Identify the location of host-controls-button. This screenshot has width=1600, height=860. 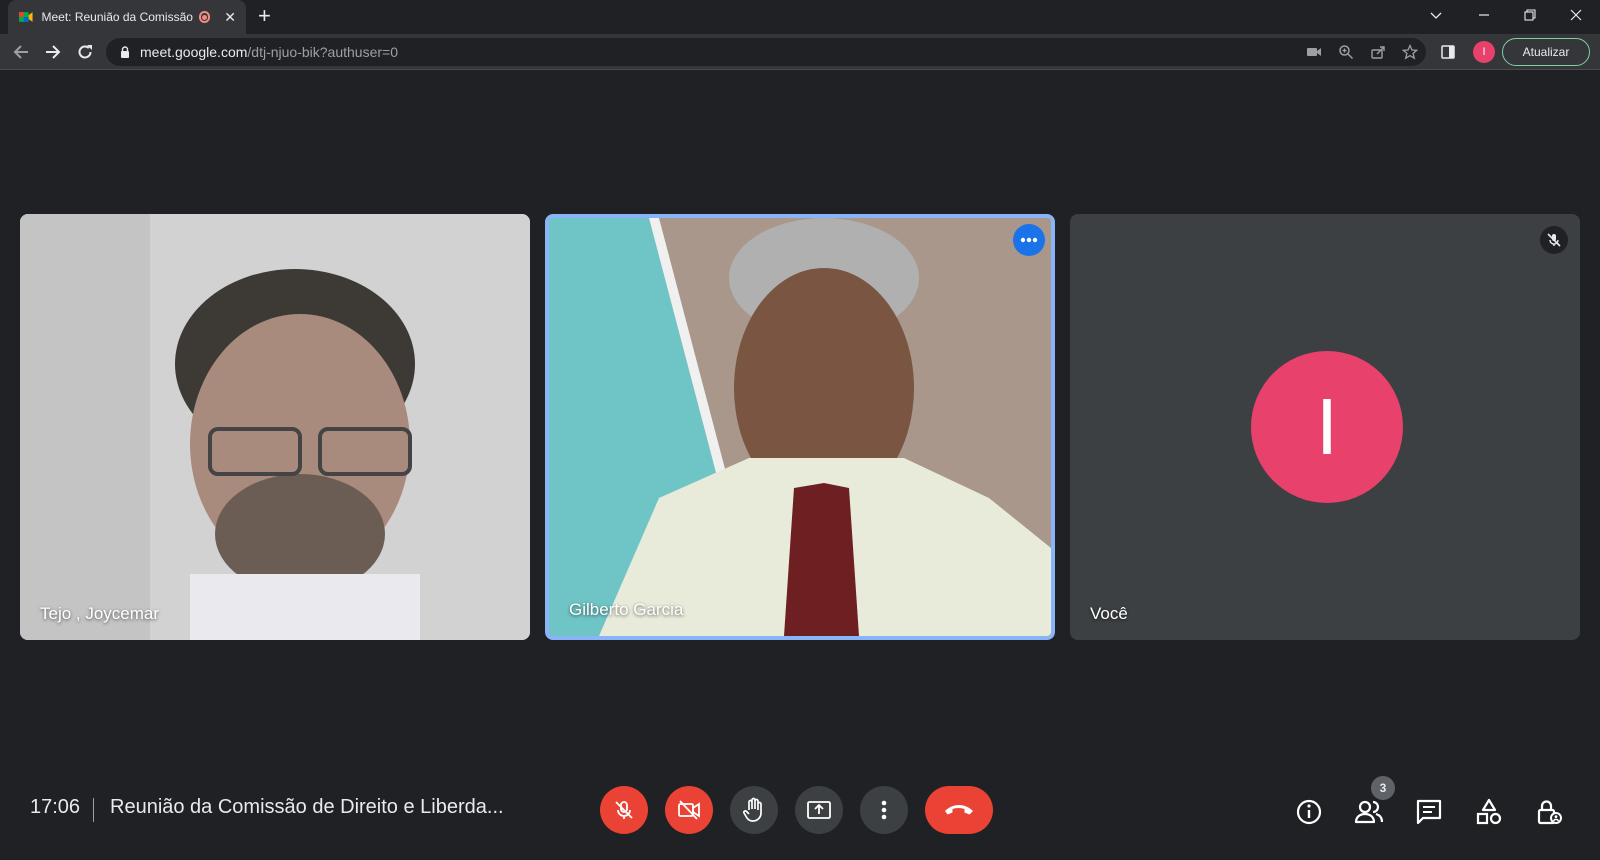
(1549, 812).